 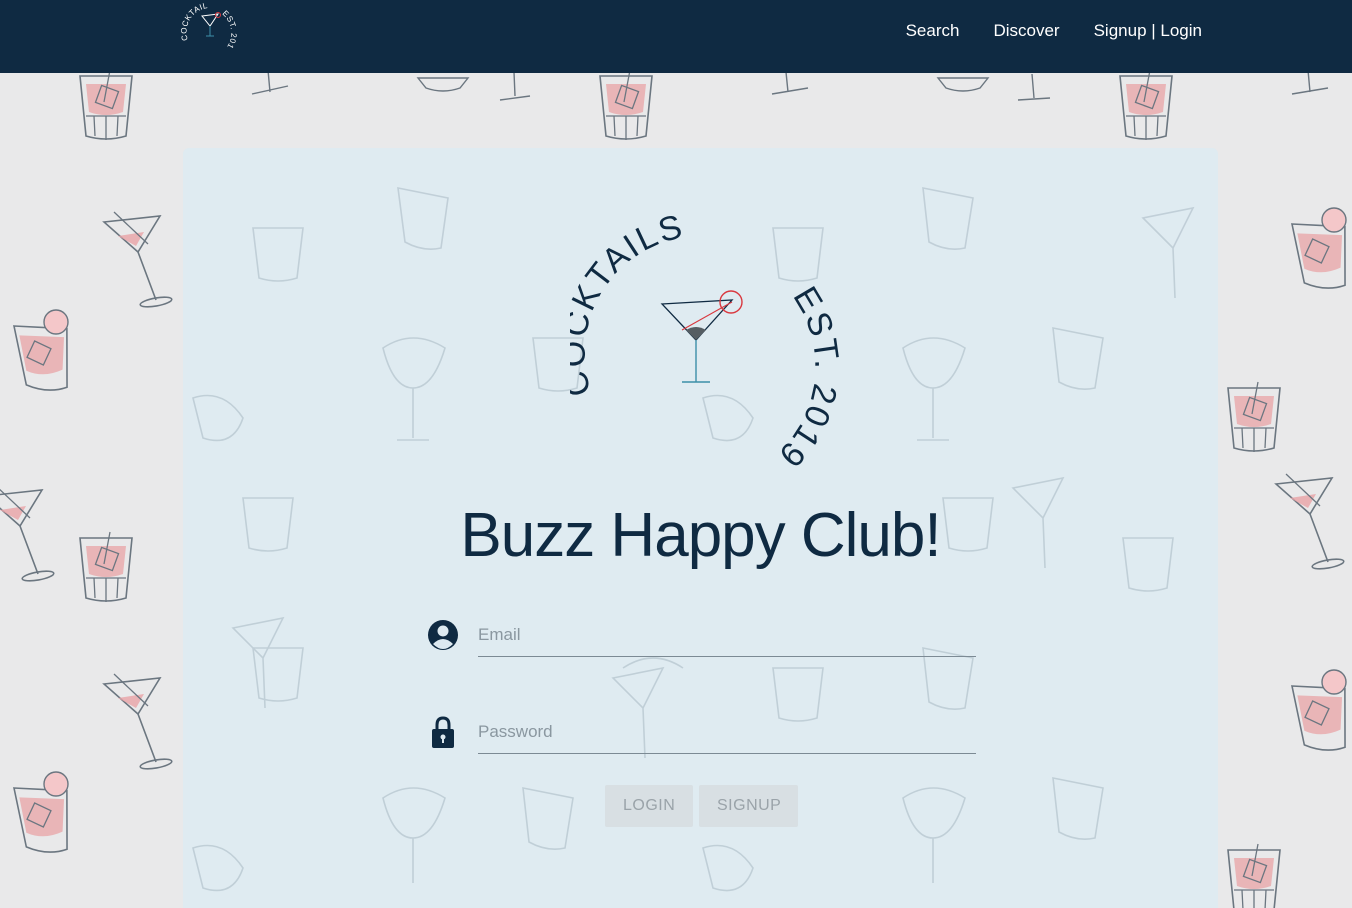 I want to click on lock-icon, so click(x=443, y=732).